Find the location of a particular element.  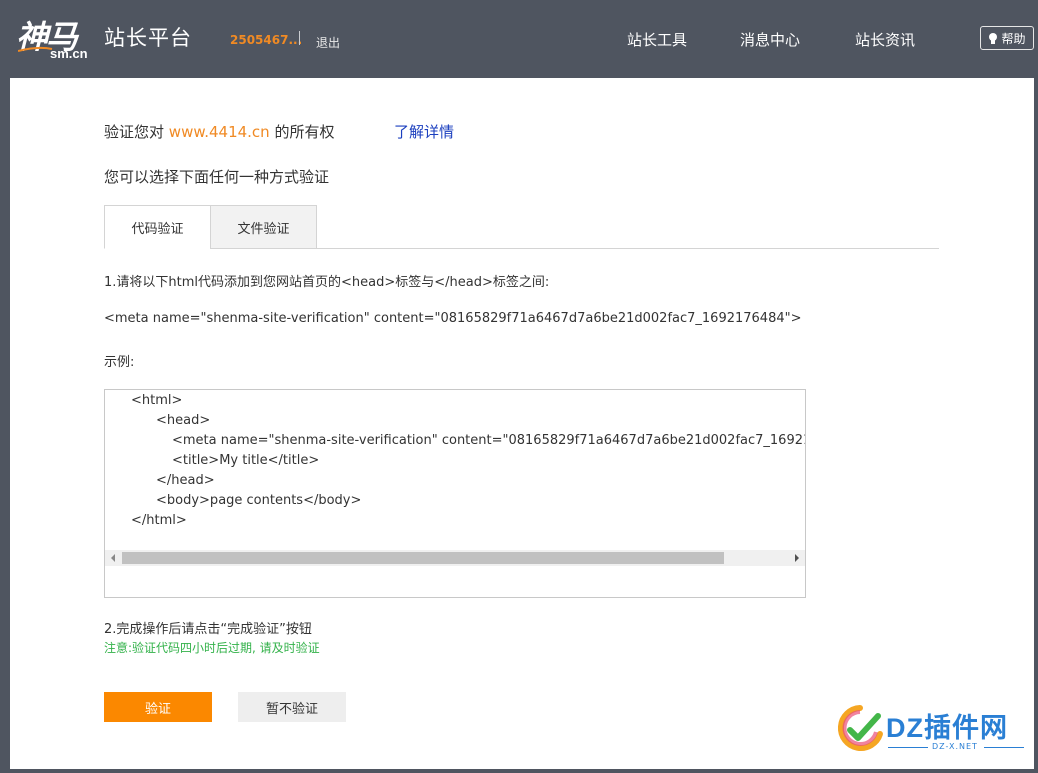

dz-watermark: DZ插件网 DZ-X.NET is located at coordinates (936, 732).